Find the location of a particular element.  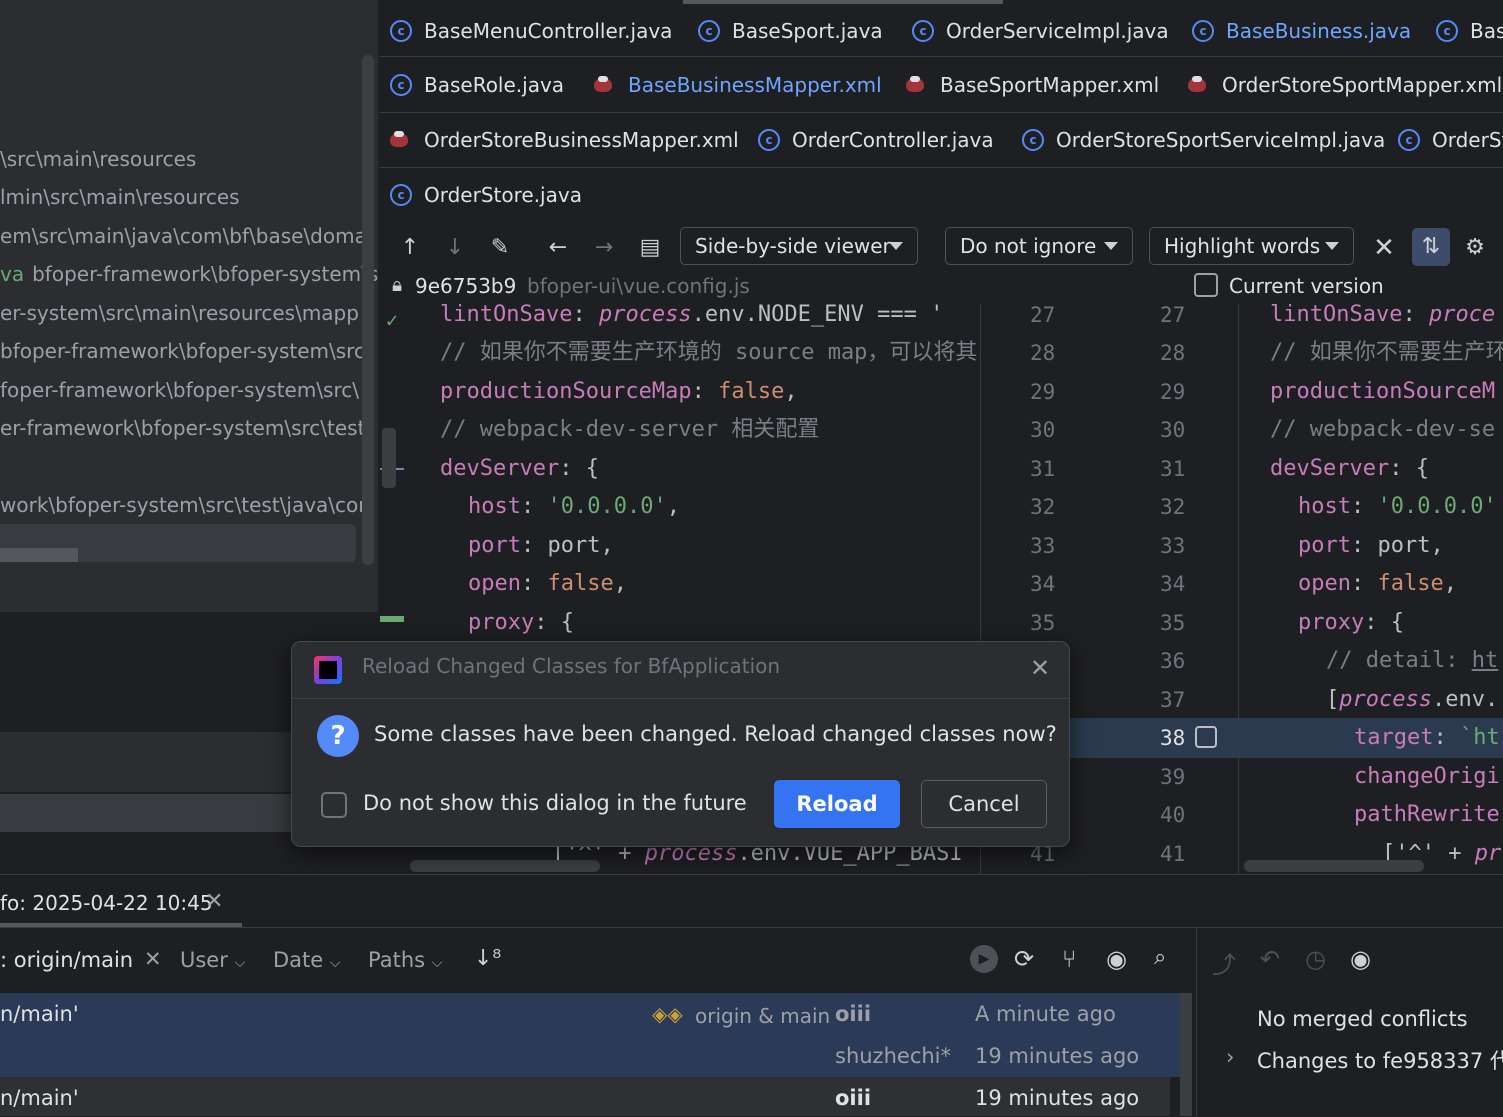

clear-filter-icon: ✕ is located at coordinates (153, 959).